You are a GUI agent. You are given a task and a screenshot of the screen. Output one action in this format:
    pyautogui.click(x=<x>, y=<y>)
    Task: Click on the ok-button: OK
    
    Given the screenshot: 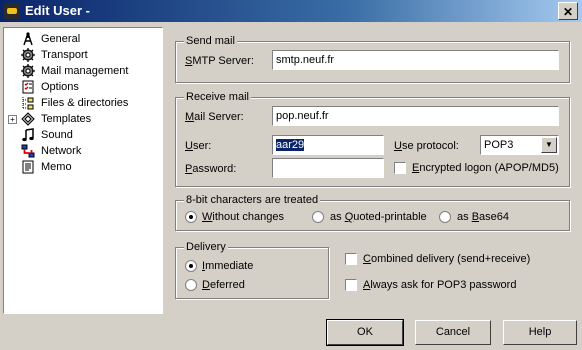 What is the action you would take?
    pyautogui.click(x=365, y=332)
    